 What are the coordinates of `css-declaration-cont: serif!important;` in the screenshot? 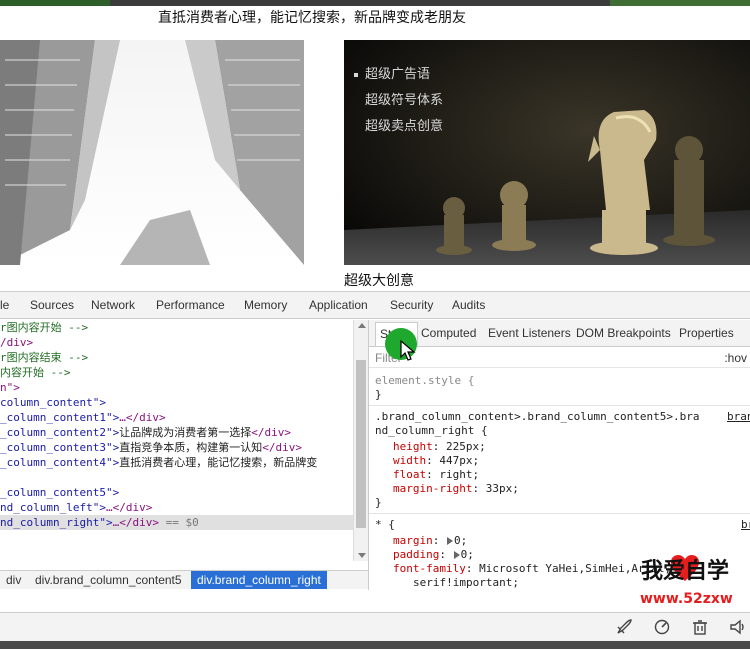 It's located at (466, 582).